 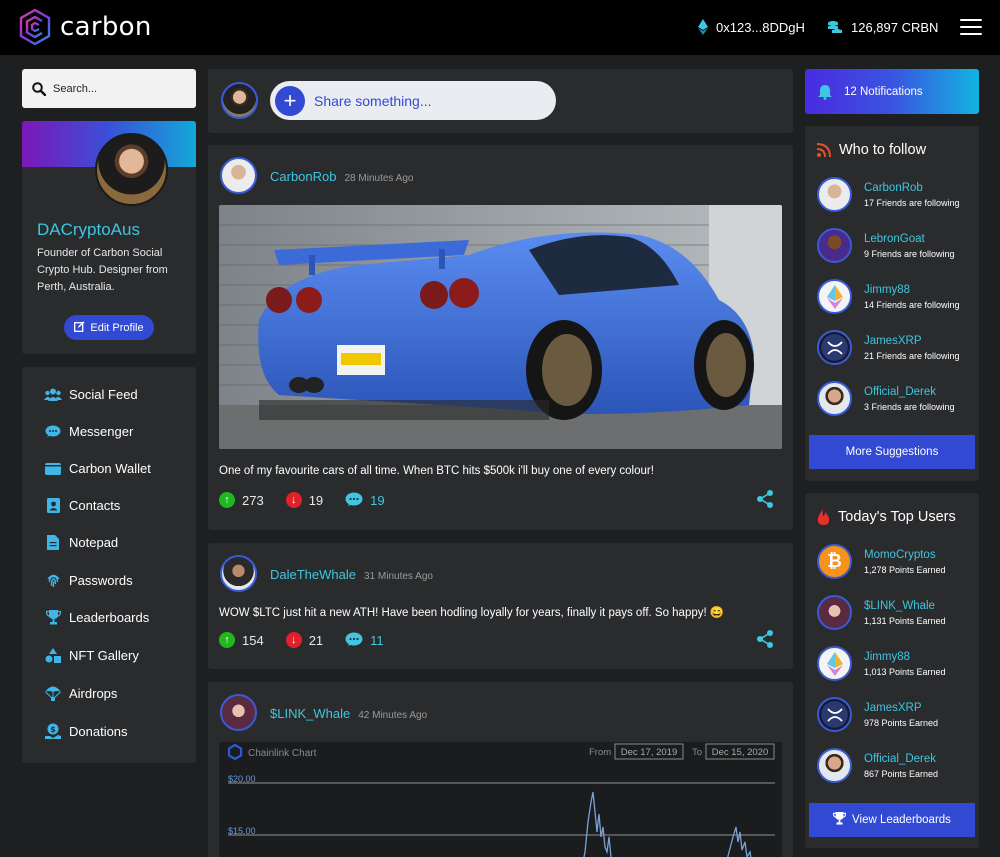 What do you see at coordinates (354, 499) in the screenshot?
I see `comment-icon` at bounding box center [354, 499].